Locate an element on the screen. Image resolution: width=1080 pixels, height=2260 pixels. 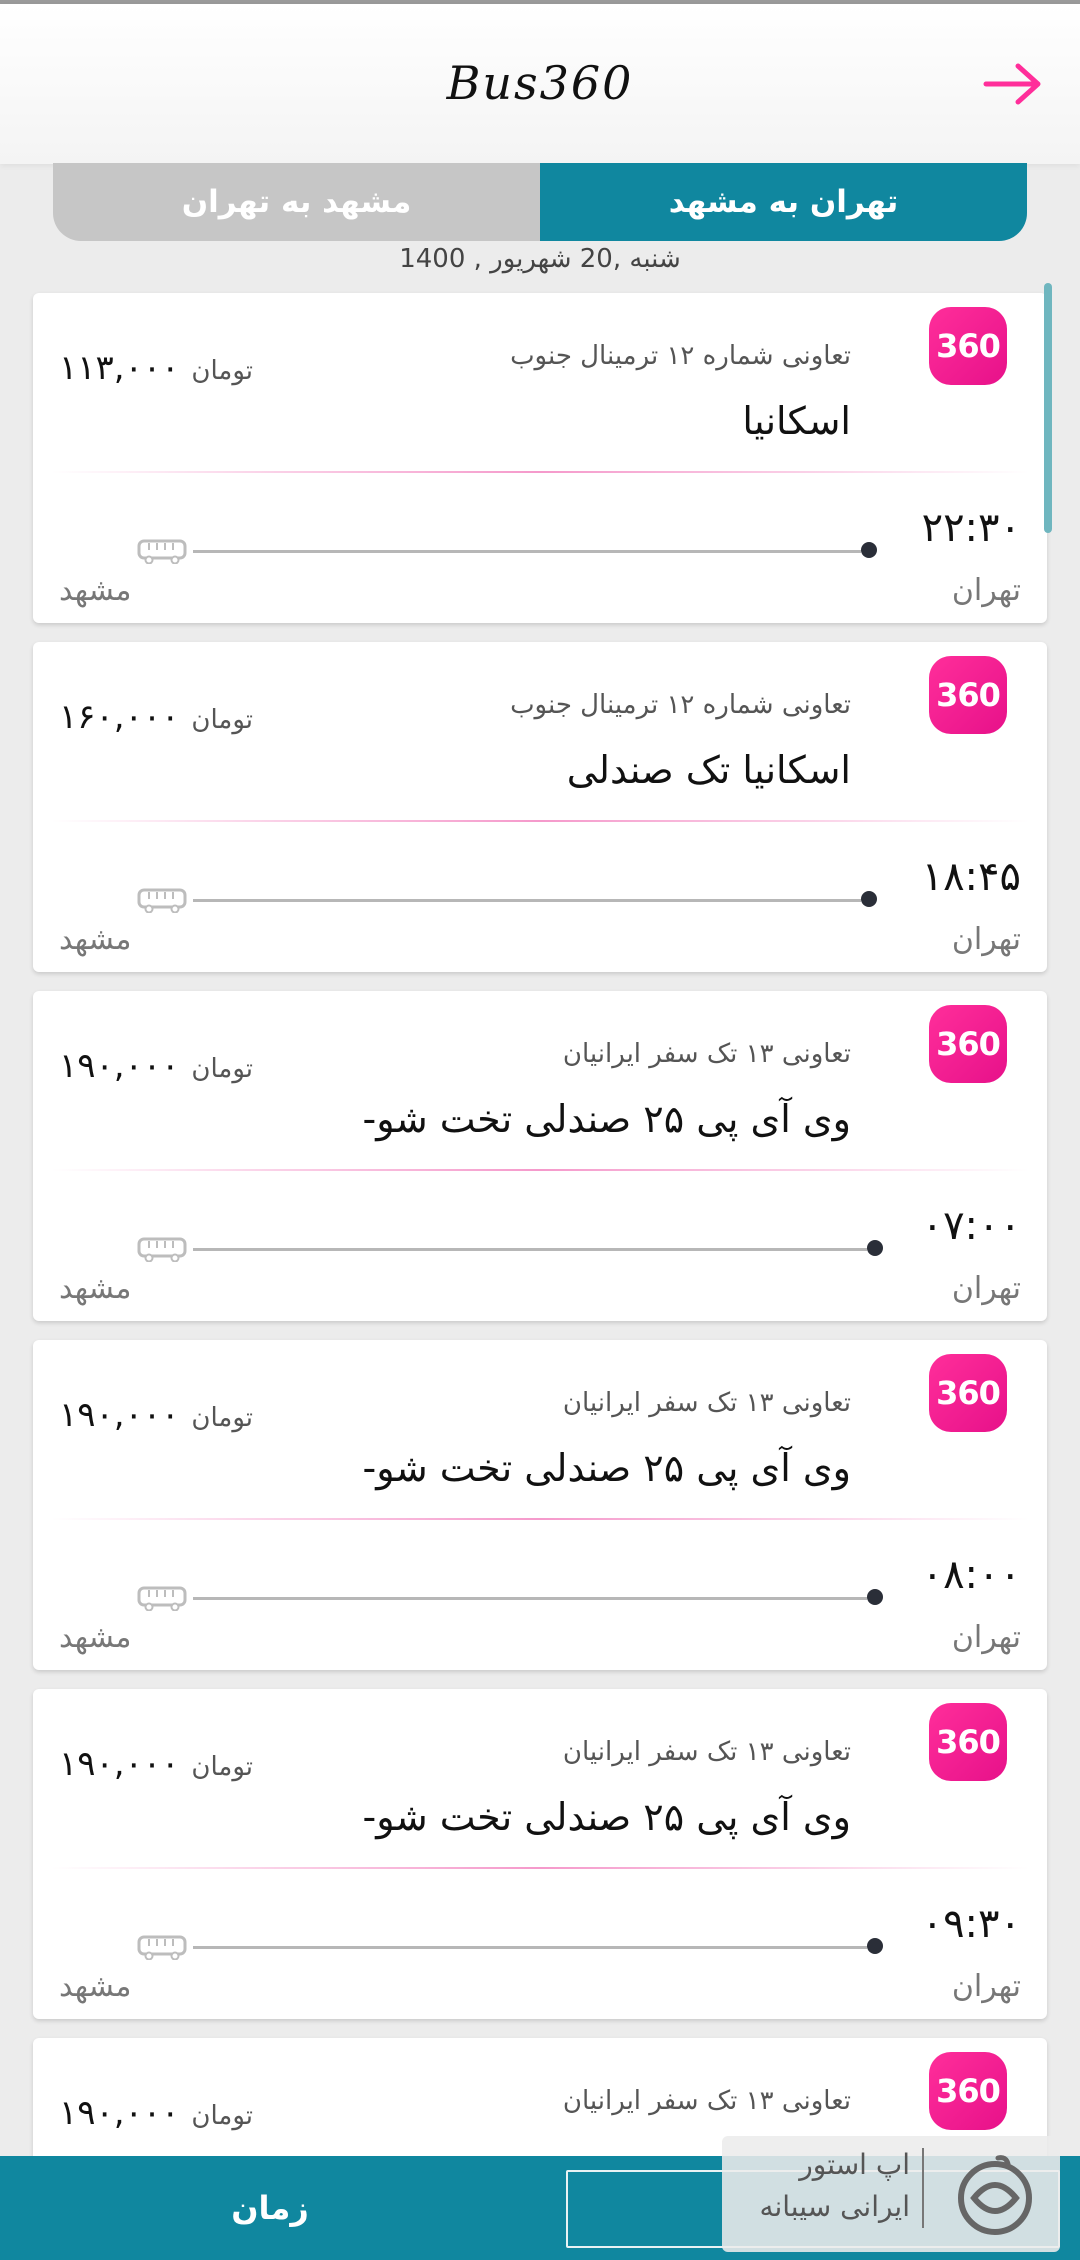
bus-type: اسکانیا is located at coordinates (796, 421).